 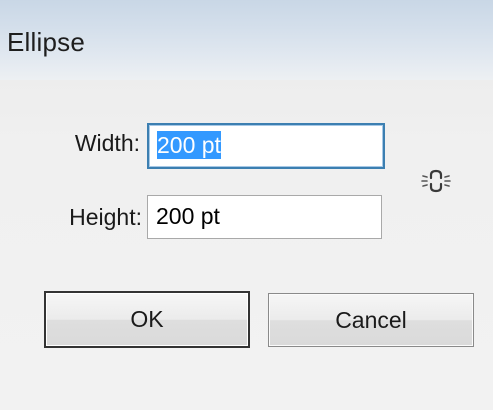 I want to click on height-label: Height:, so click(x=105, y=217).